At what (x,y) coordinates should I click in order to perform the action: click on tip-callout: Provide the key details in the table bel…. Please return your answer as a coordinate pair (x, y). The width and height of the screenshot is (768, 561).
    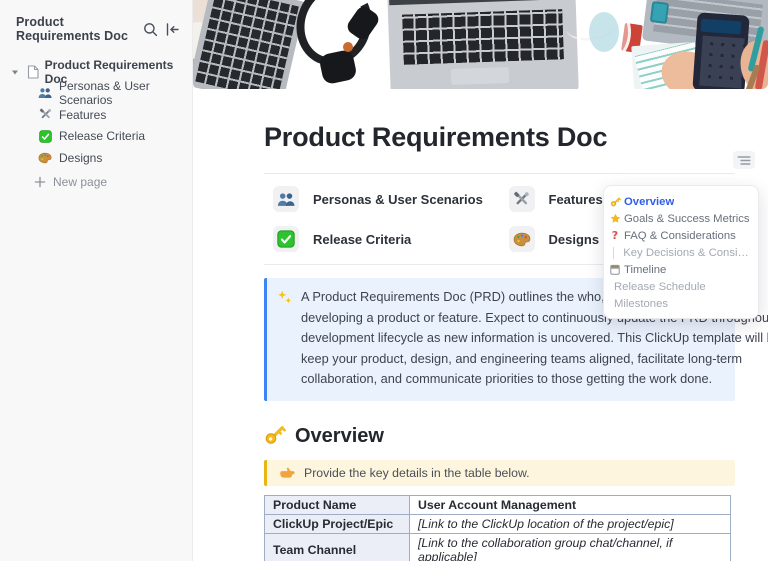
    Looking at the image, I should click on (499, 472).